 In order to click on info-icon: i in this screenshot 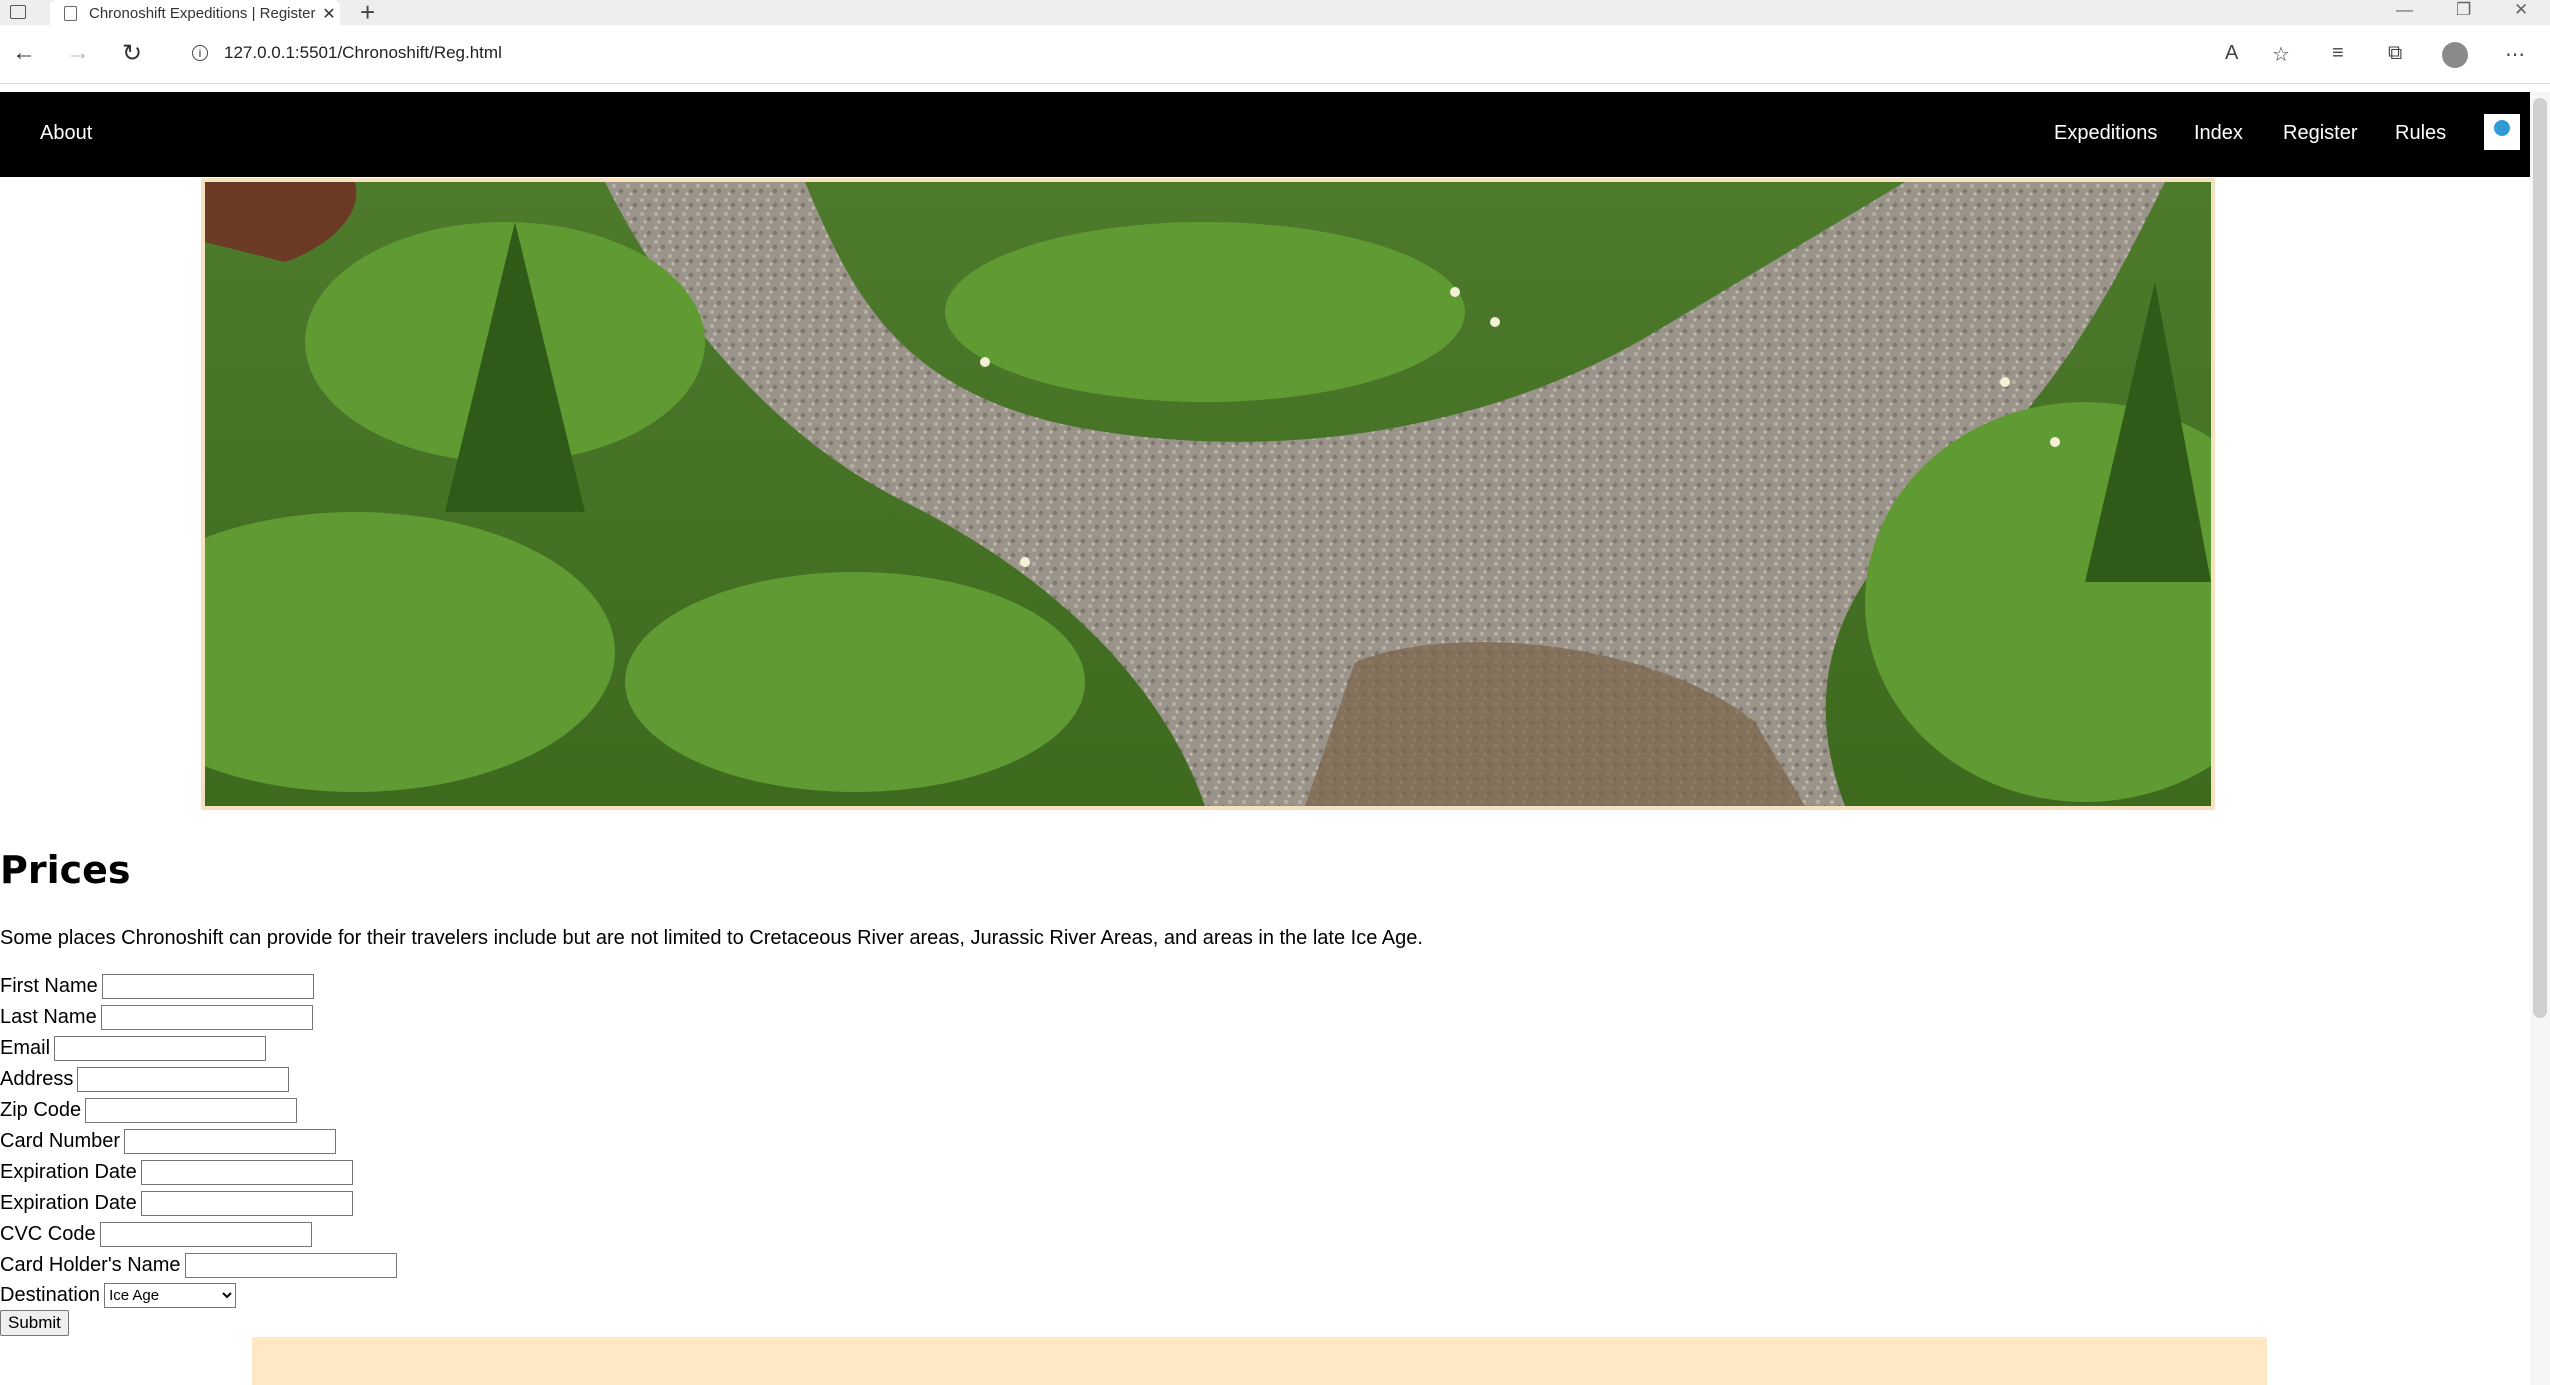, I will do `click(200, 53)`.